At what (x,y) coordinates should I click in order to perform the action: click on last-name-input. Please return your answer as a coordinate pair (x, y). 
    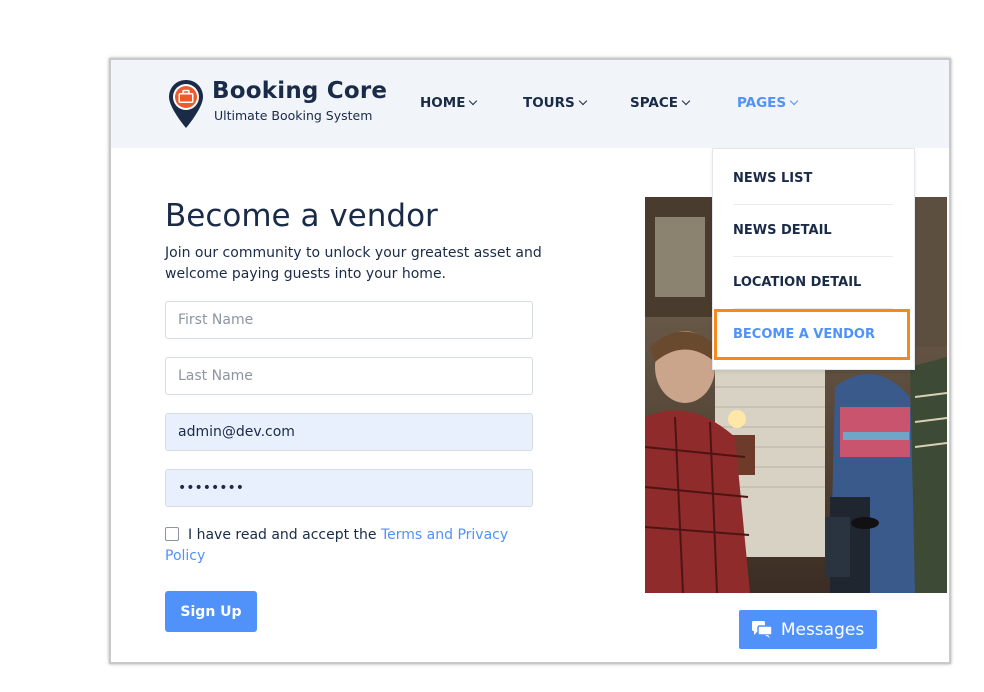
    Looking at the image, I should click on (349, 376).